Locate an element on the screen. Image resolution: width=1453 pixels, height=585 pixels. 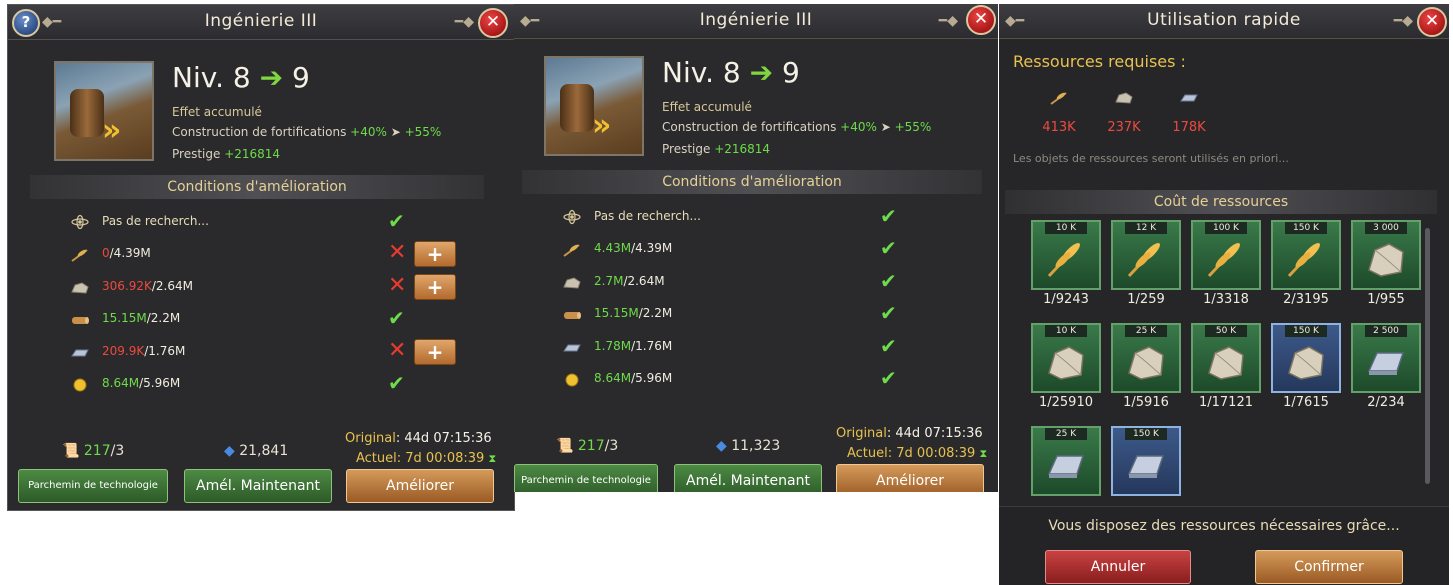
original-time: Original: 44d 07:15:36 is located at coordinates (418, 438).